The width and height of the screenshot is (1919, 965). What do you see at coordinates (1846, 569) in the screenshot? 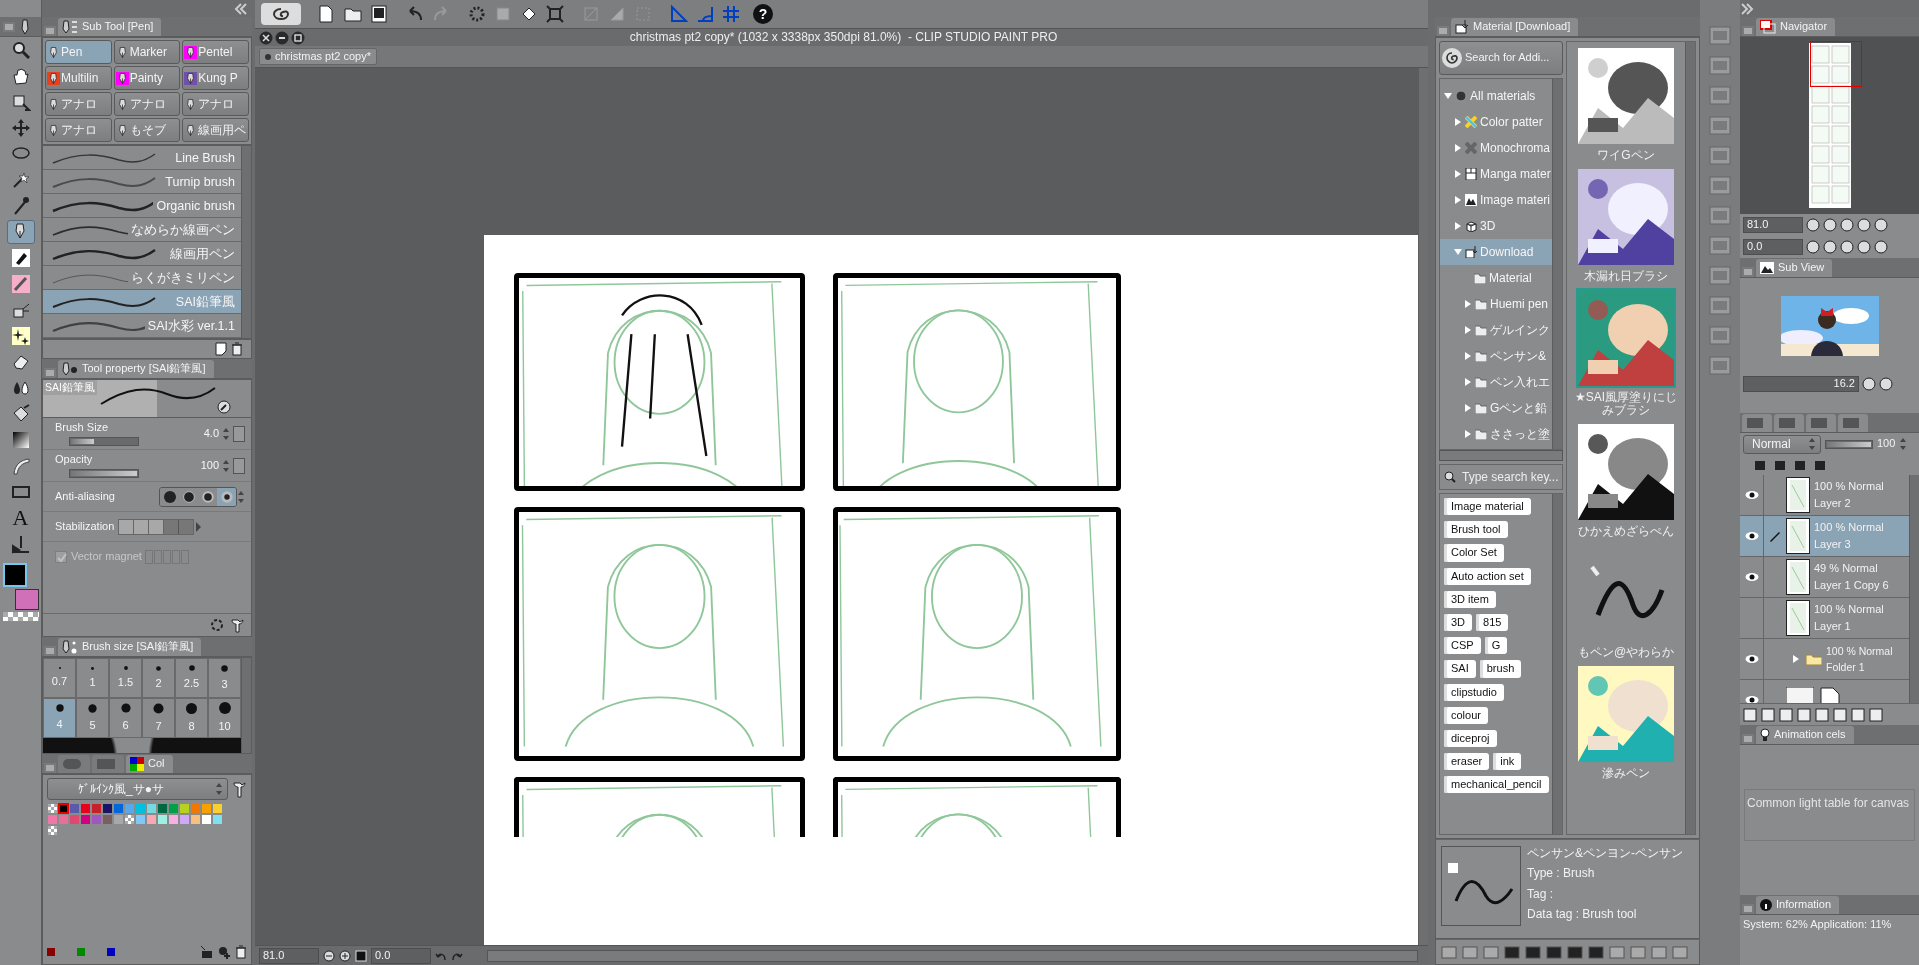
I see `layer-mode: 49 % Normal` at bounding box center [1846, 569].